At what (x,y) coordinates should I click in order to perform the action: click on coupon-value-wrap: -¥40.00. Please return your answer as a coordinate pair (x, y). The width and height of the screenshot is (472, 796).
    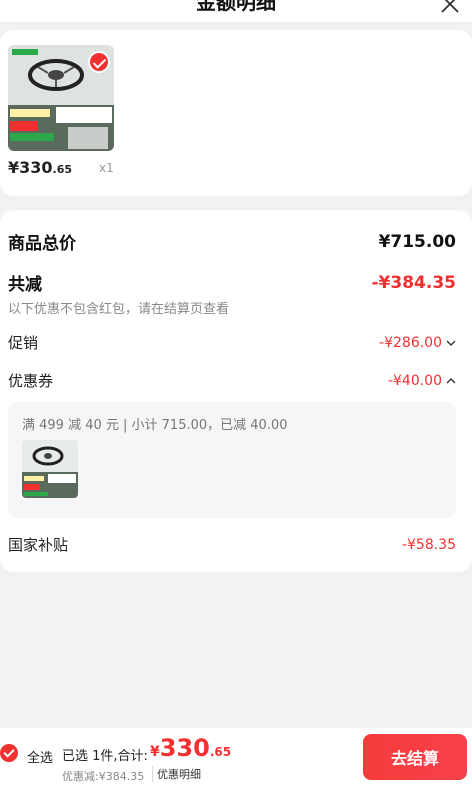
    Looking at the image, I should click on (422, 381).